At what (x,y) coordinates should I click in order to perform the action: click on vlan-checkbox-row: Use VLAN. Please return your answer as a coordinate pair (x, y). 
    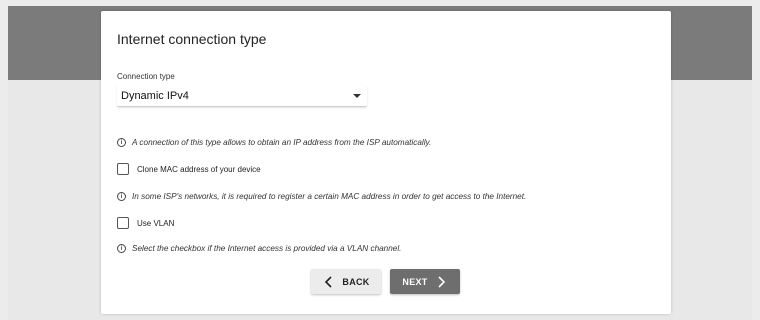
    Looking at the image, I should click on (145, 223).